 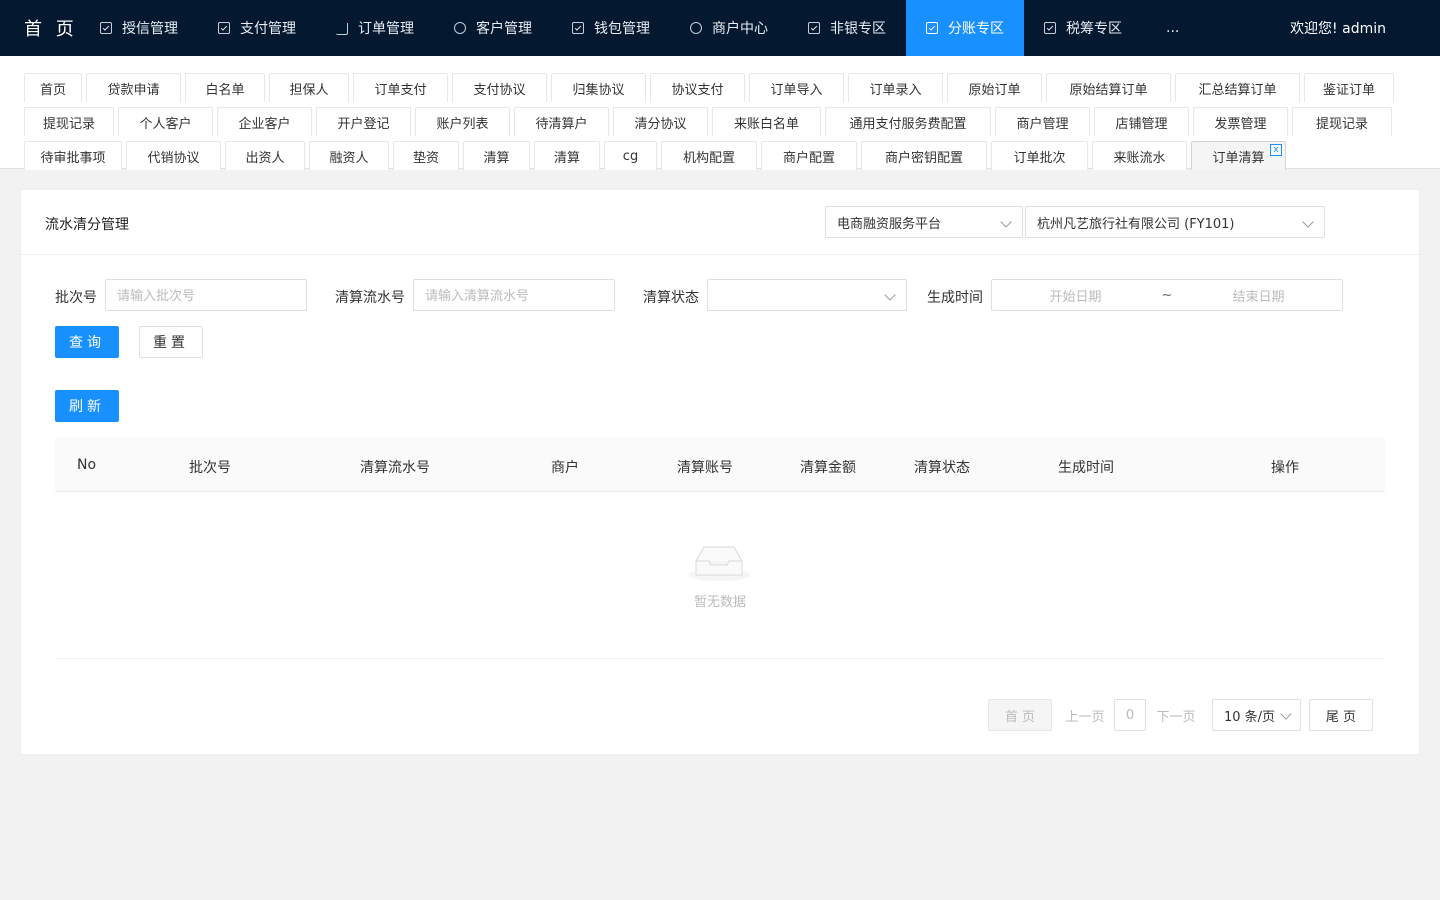 What do you see at coordinates (206, 295) in the screenshot?
I see `batch-input` at bounding box center [206, 295].